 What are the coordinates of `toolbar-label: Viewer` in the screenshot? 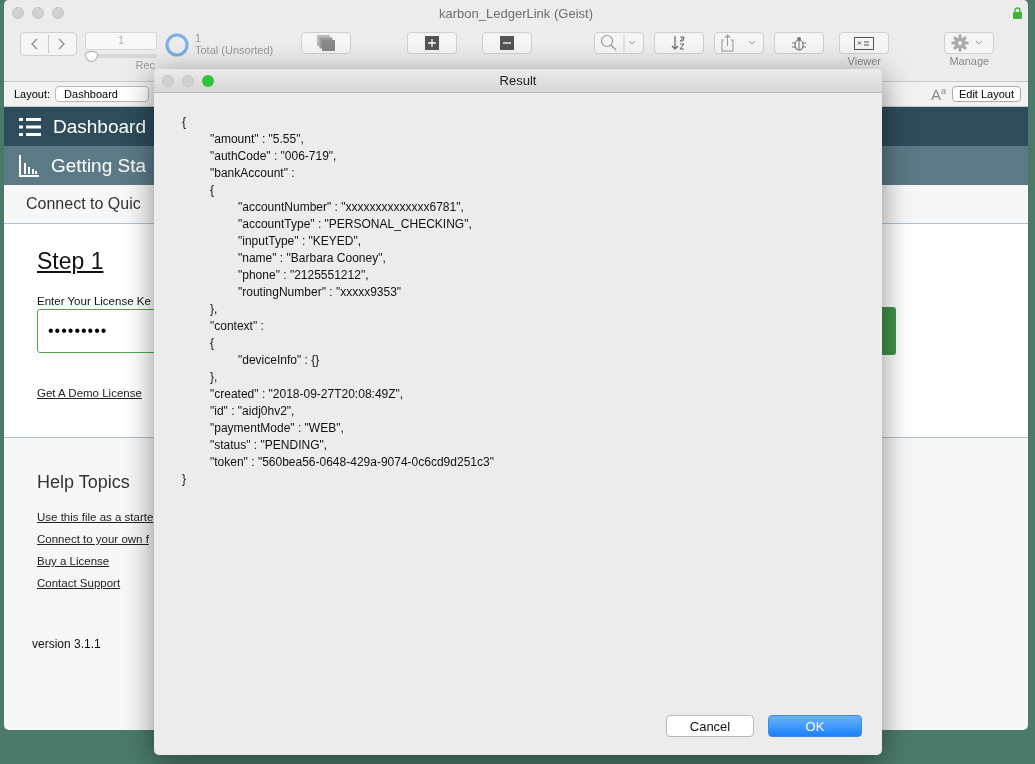 It's located at (864, 61).